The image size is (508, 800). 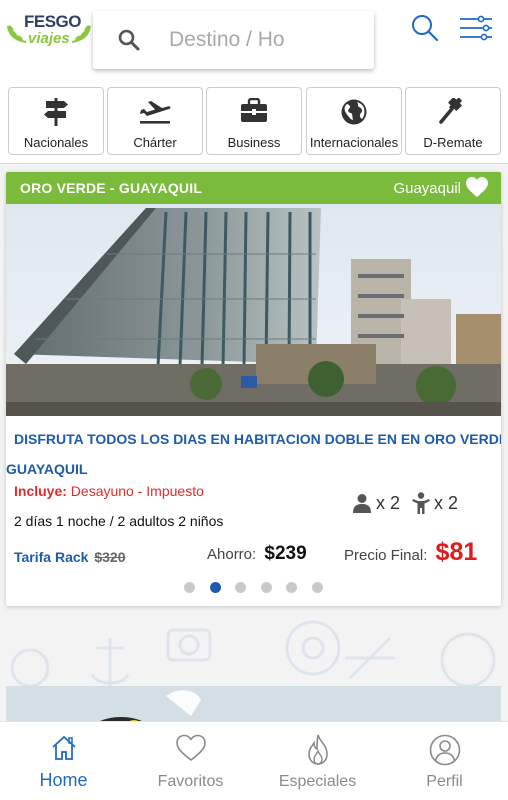 What do you see at coordinates (317, 749) in the screenshot?
I see `flame-icon` at bounding box center [317, 749].